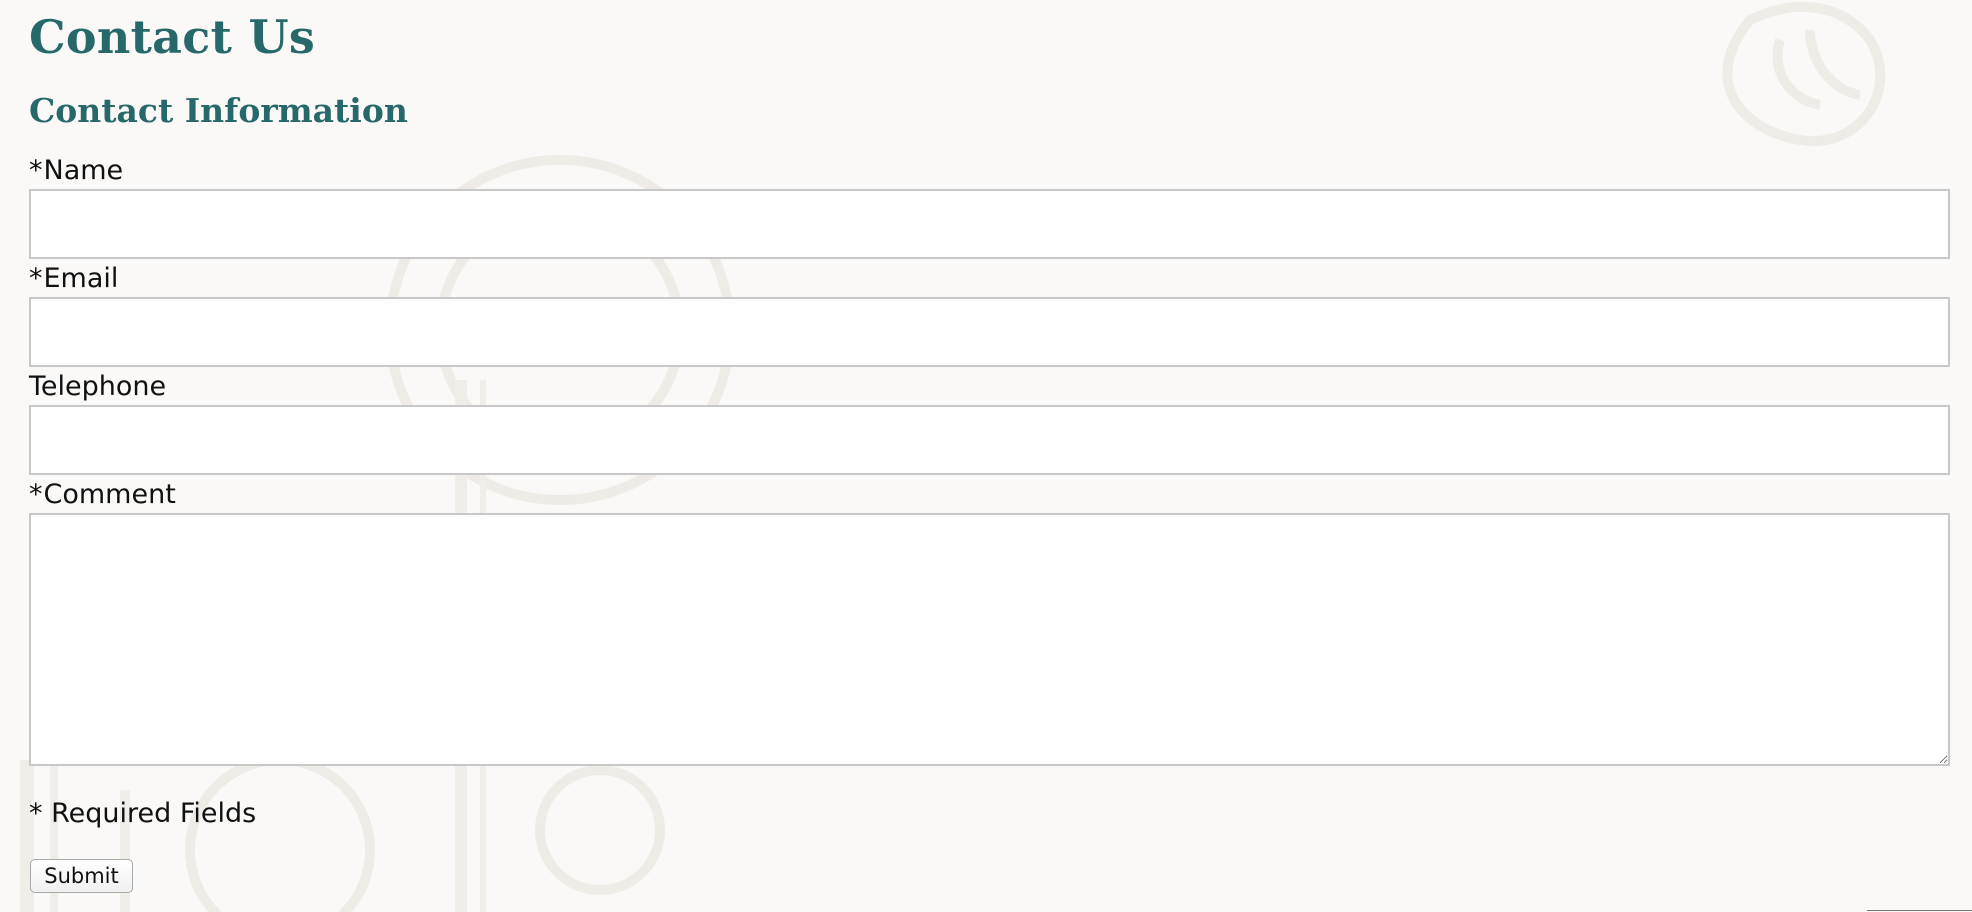 The height and width of the screenshot is (912, 1972). I want to click on comment-label: *Comment, so click(989, 496).